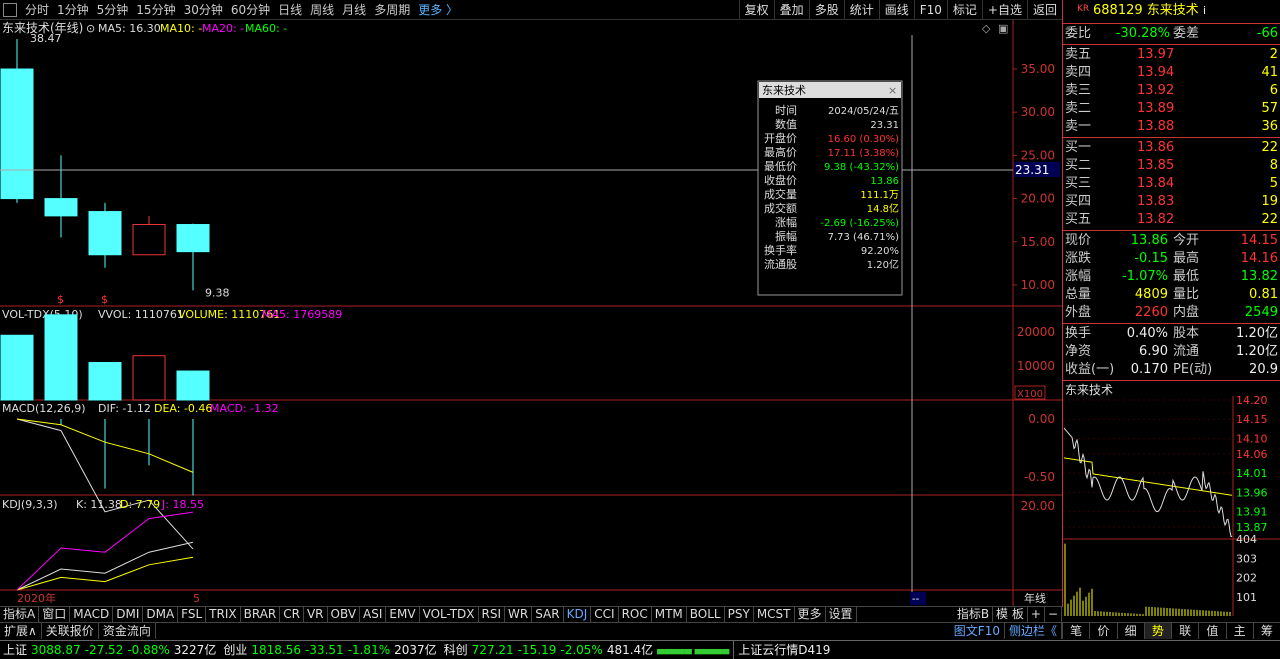 The image size is (1280, 659). Describe the element at coordinates (70, 631) in the screenshot. I see `panel-tab: 关联报价` at that location.